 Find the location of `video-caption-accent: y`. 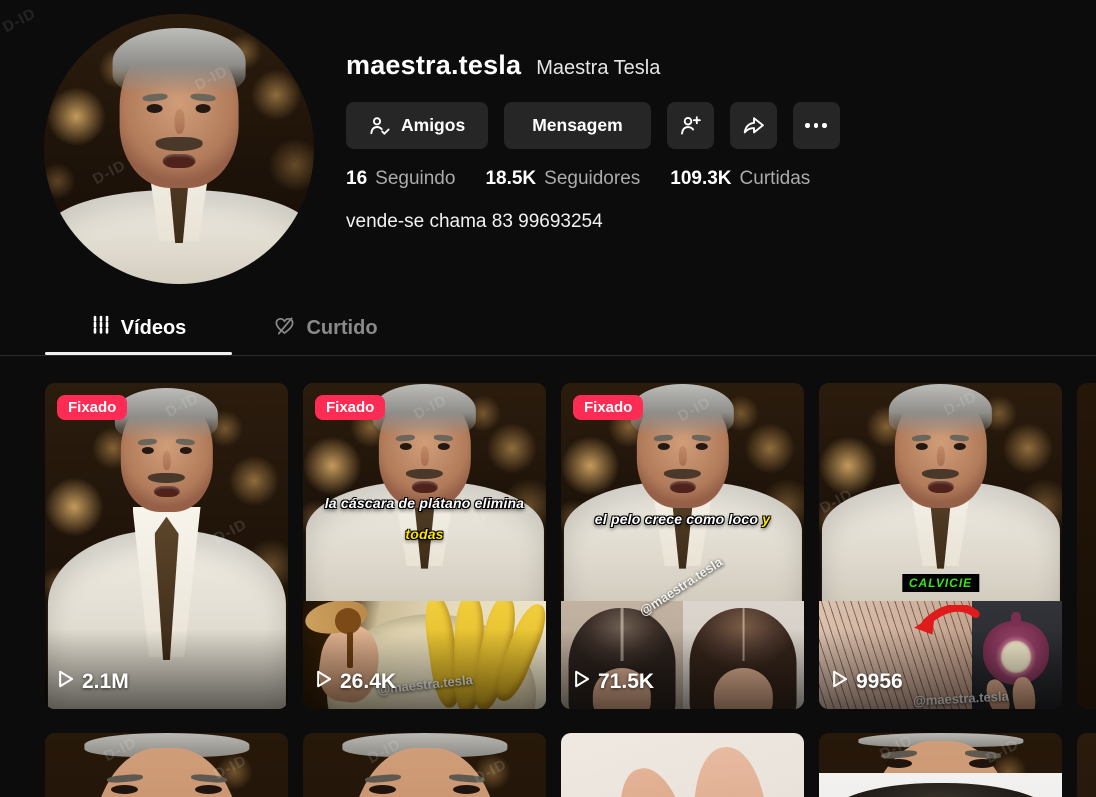

video-caption-accent: y is located at coordinates (766, 519).